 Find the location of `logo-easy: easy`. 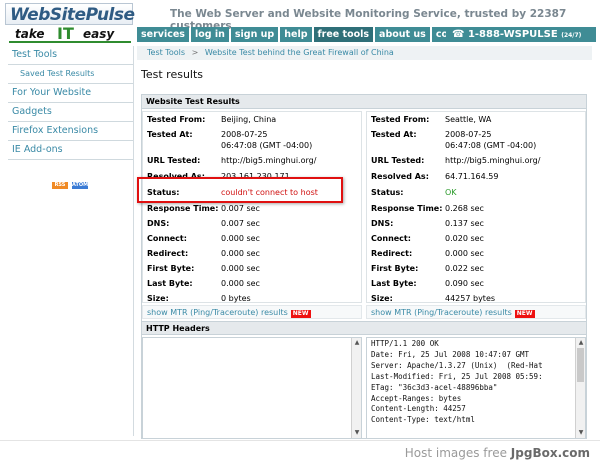

logo-easy: easy is located at coordinates (99, 34).